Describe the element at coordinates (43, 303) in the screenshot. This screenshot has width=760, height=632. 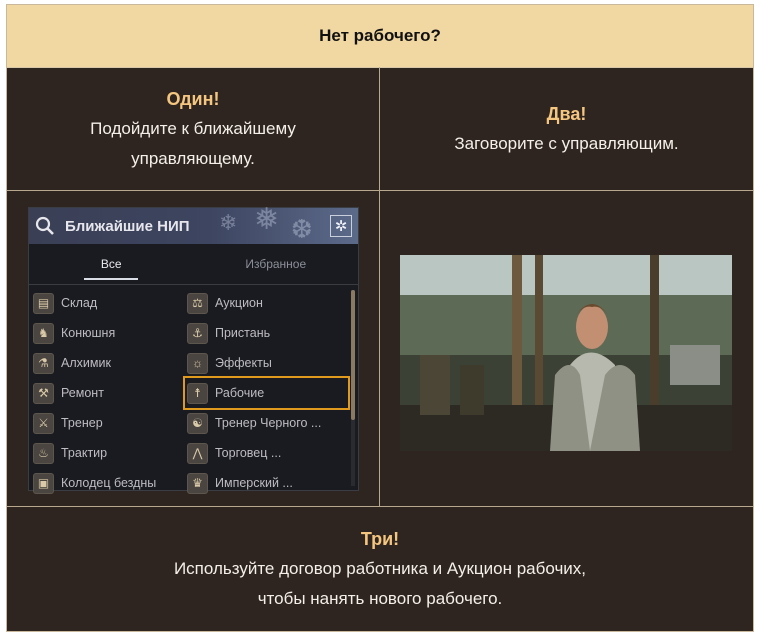
I see `storage-icon: ▤` at that location.